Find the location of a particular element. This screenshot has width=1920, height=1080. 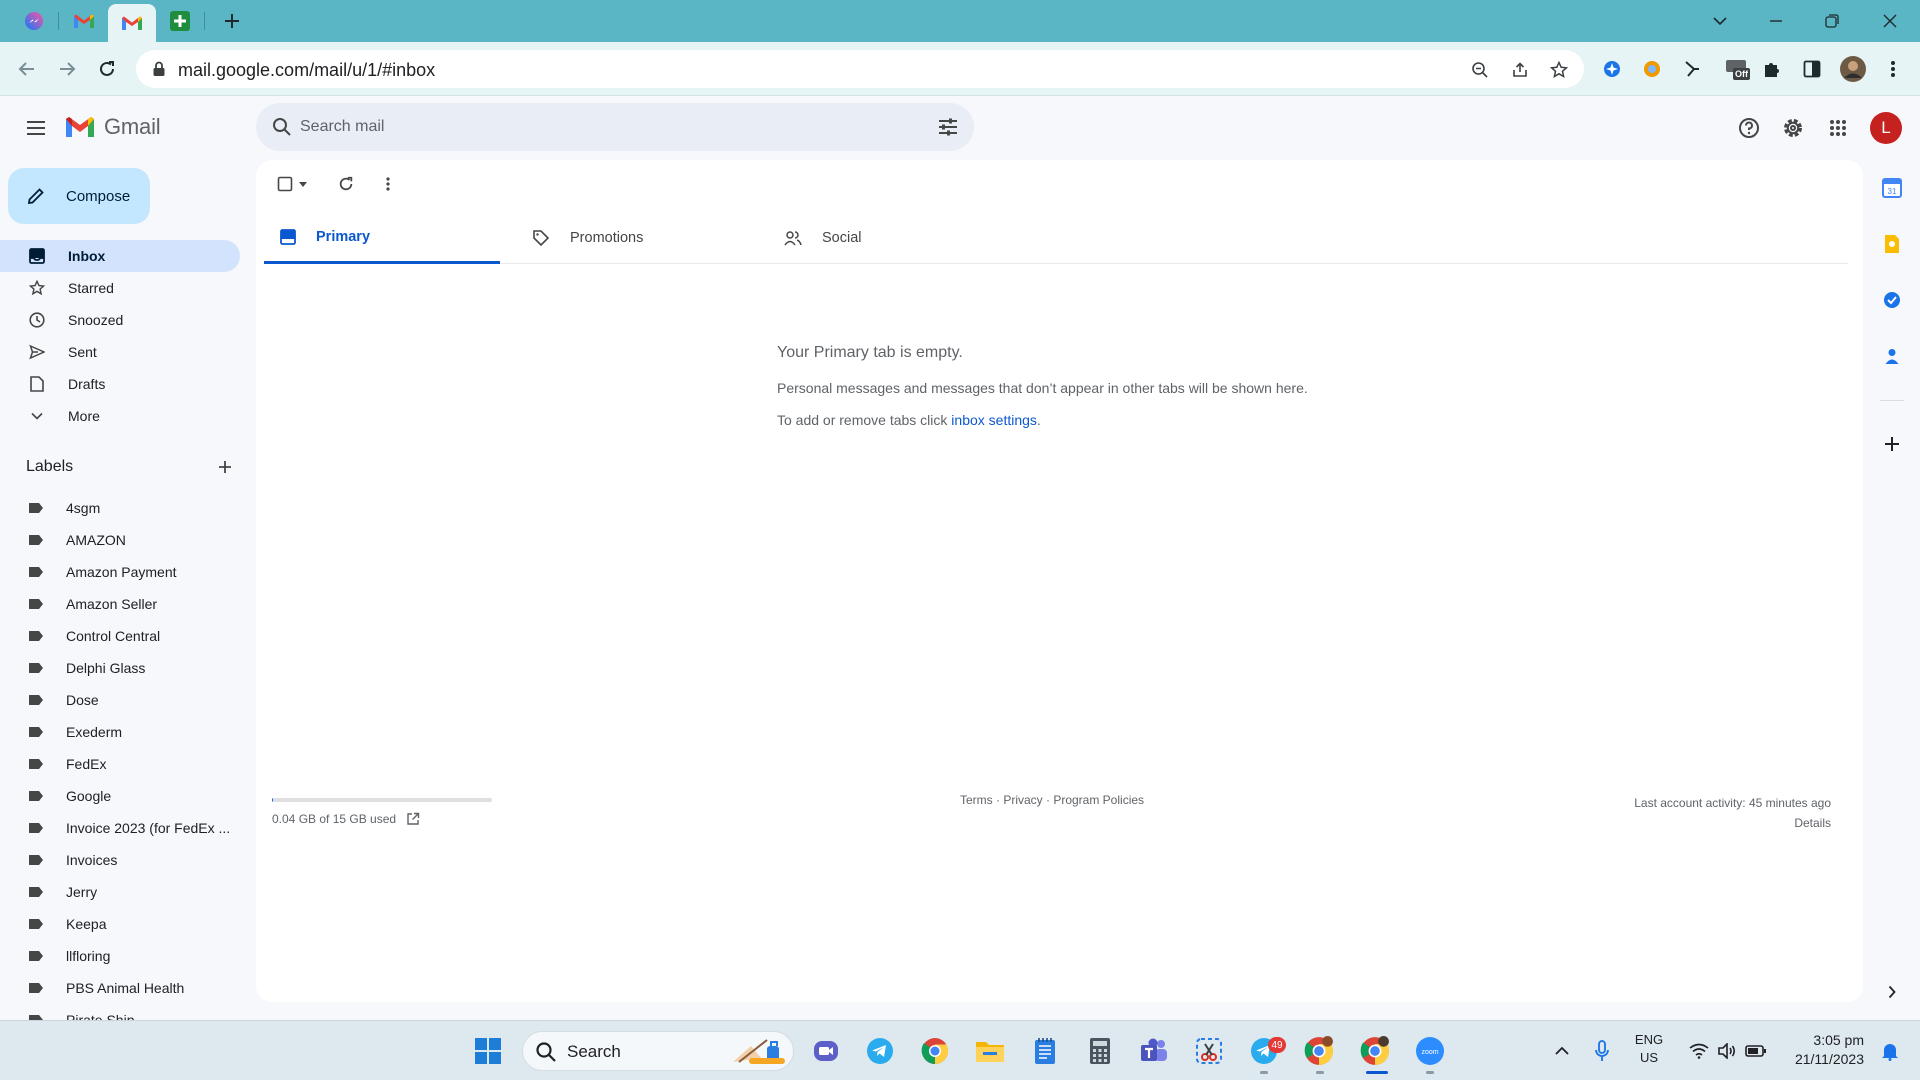

nav-snoozed: Snoozed is located at coordinates (120, 320).